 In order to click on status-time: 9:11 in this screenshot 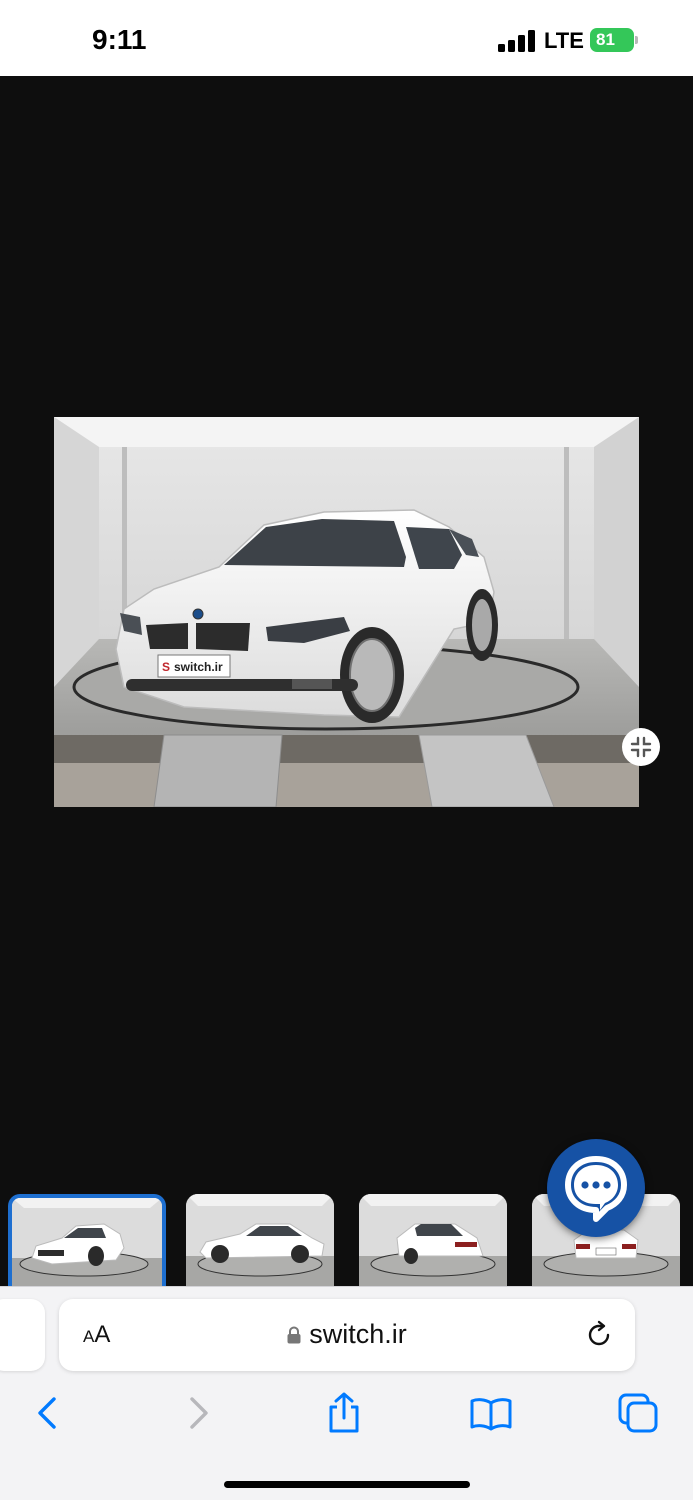, I will do `click(119, 39)`.